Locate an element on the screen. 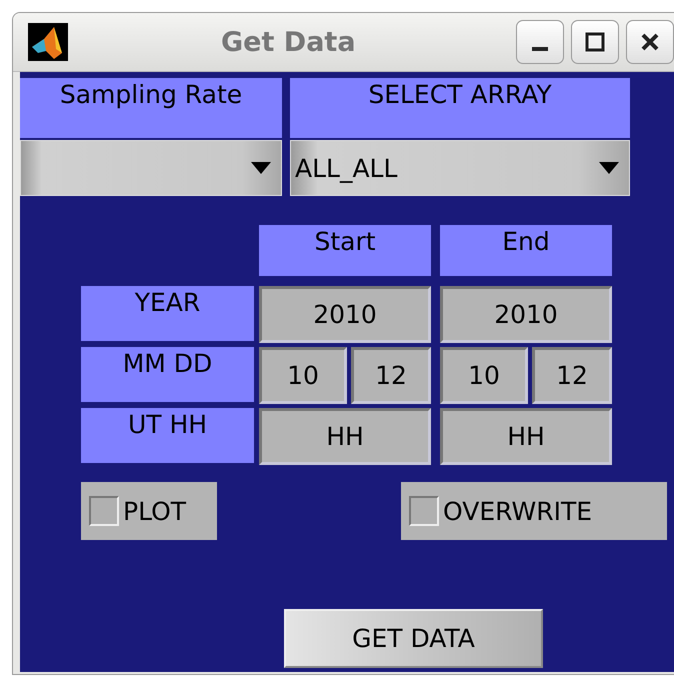 This screenshot has width=674, height=679. window-title: Get Data is located at coordinates (289, 42).